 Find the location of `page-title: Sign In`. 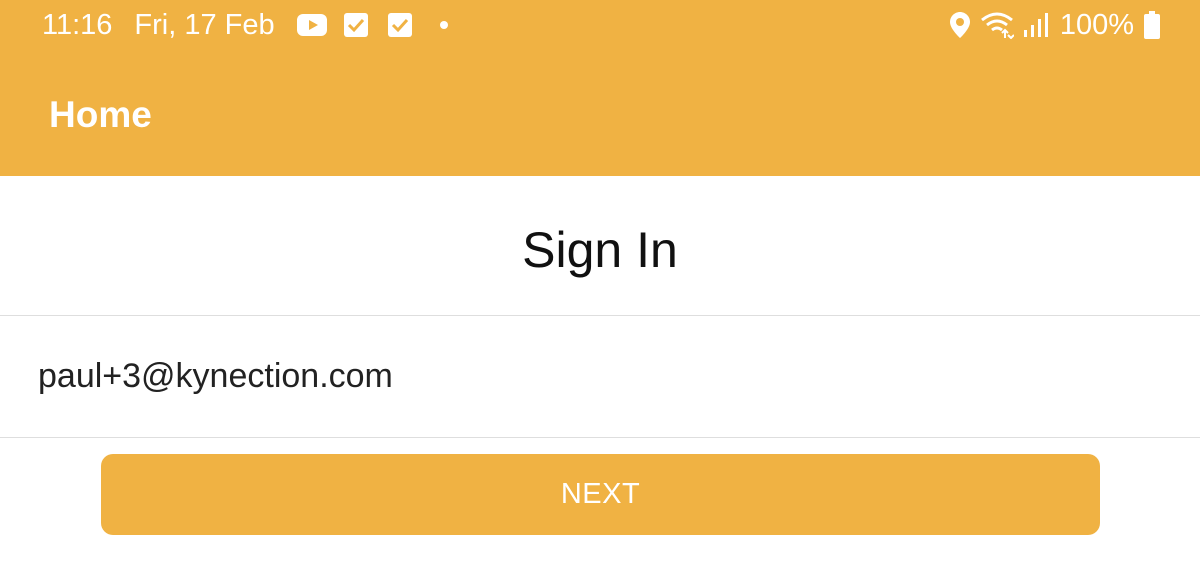

page-title: Sign In is located at coordinates (600, 249).